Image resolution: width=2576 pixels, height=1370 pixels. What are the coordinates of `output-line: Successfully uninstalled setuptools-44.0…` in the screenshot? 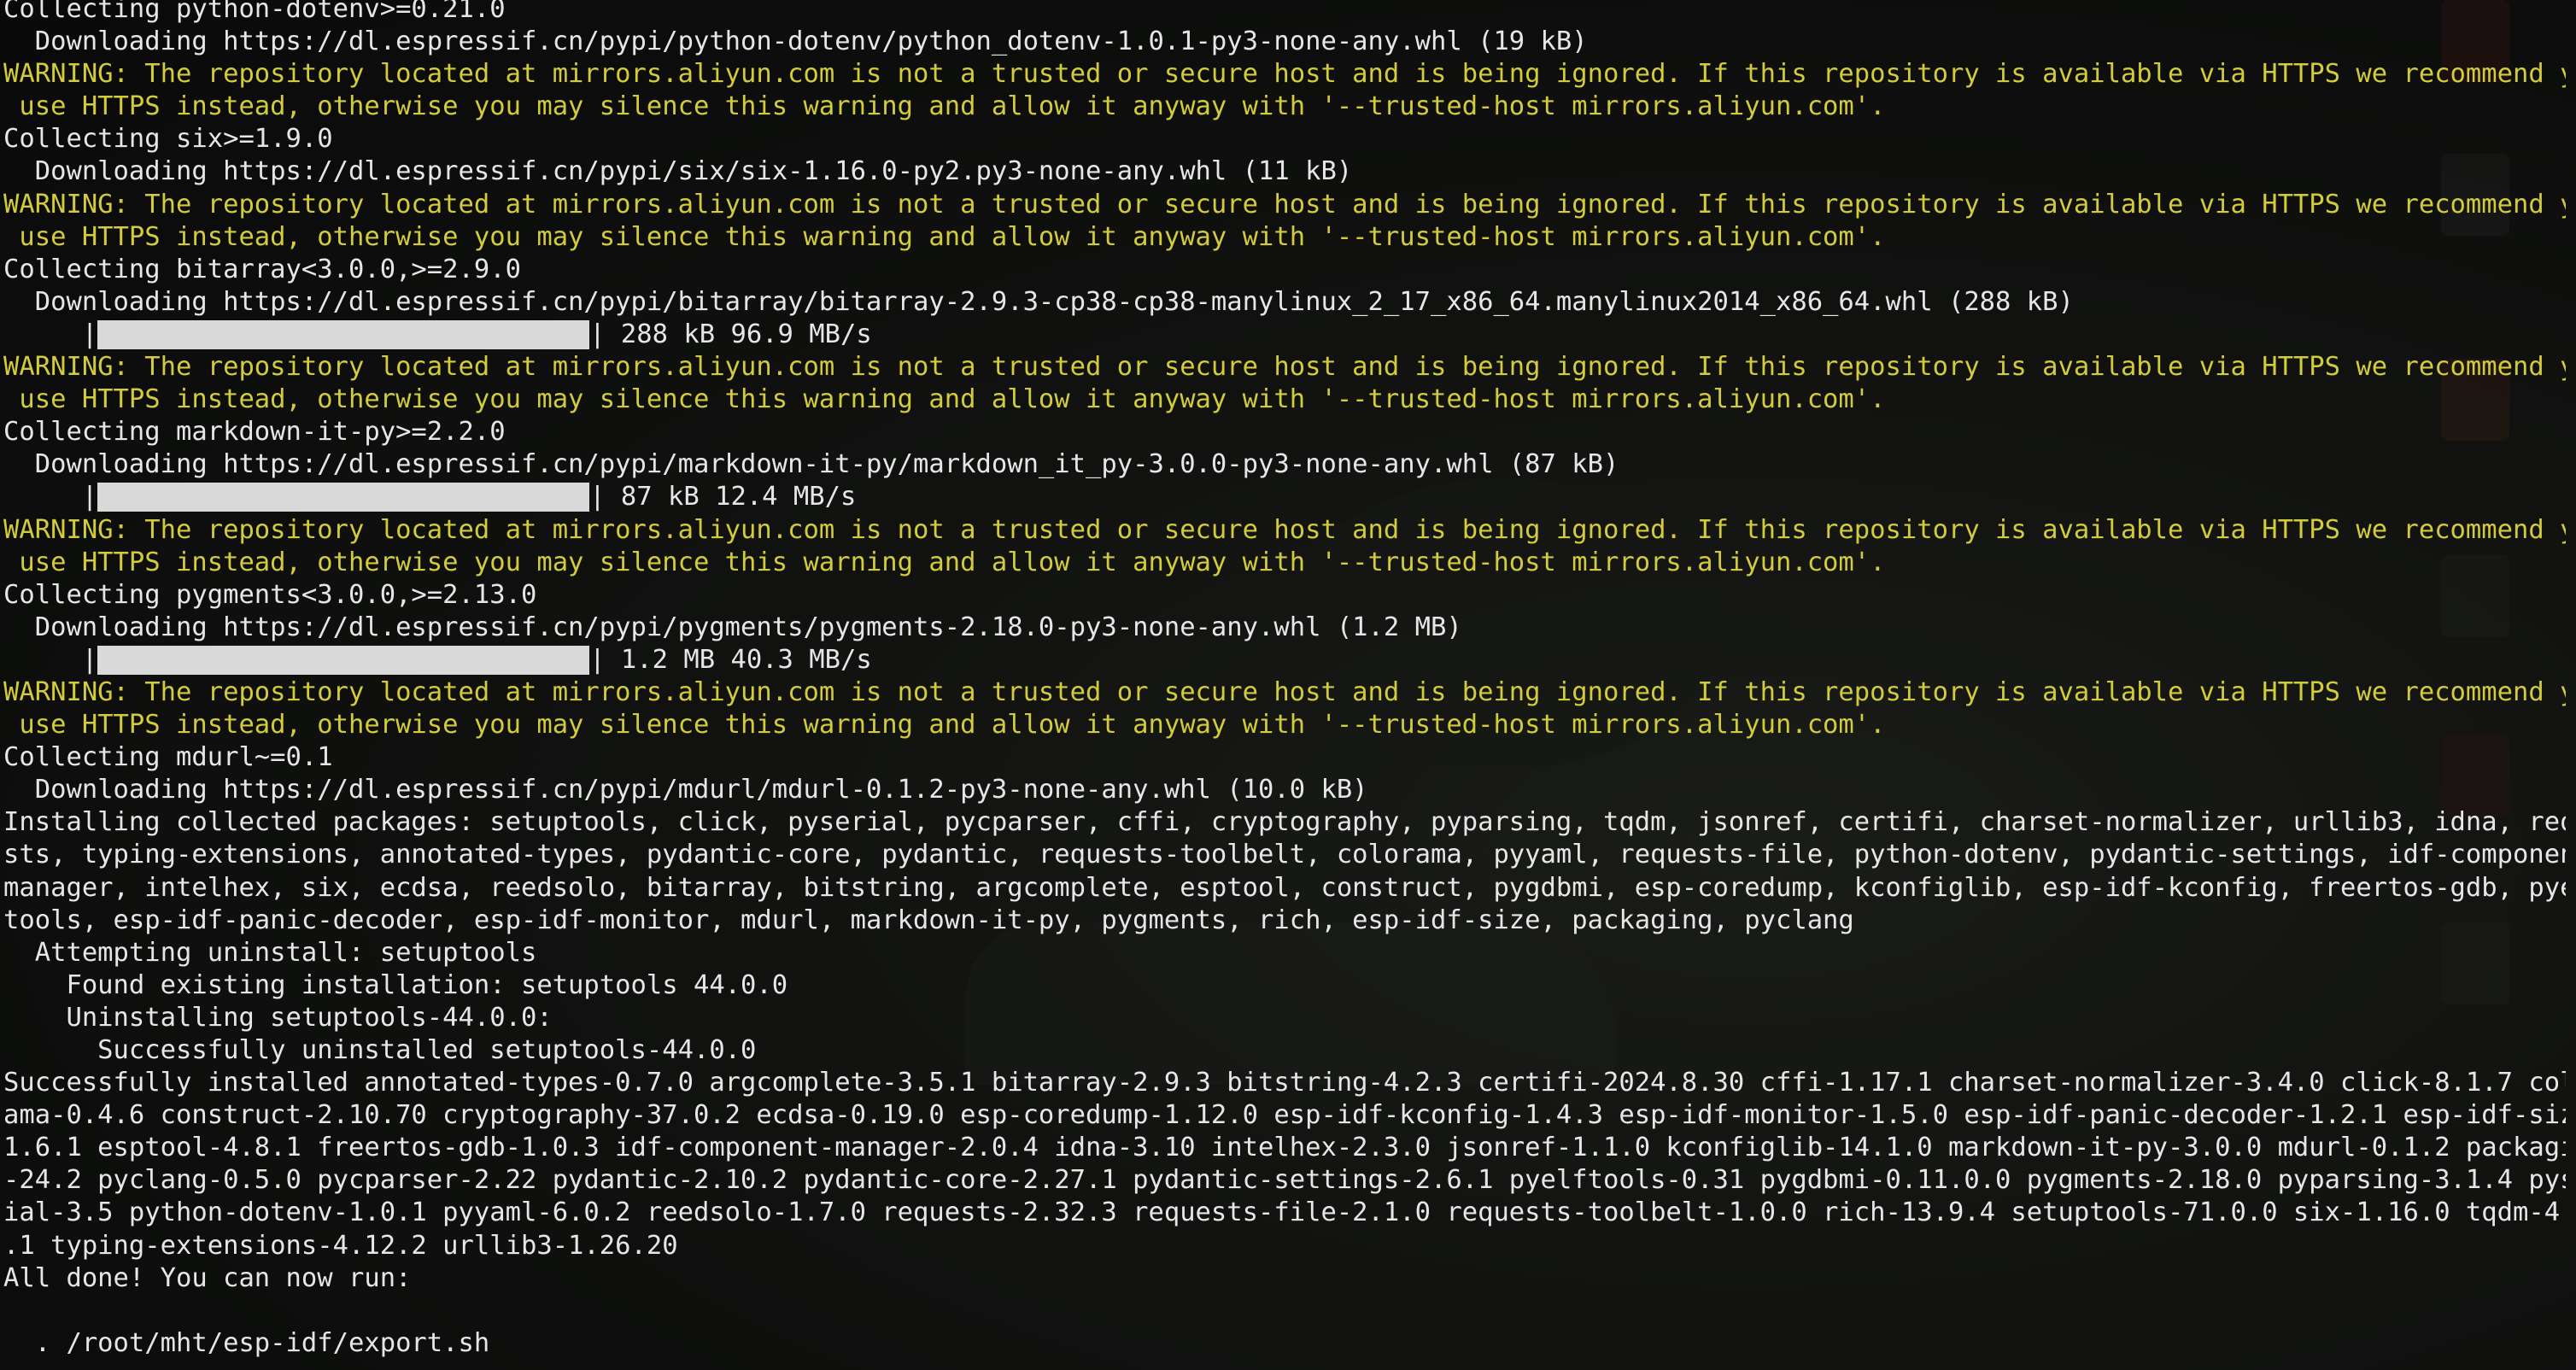 It's located at (380, 1050).